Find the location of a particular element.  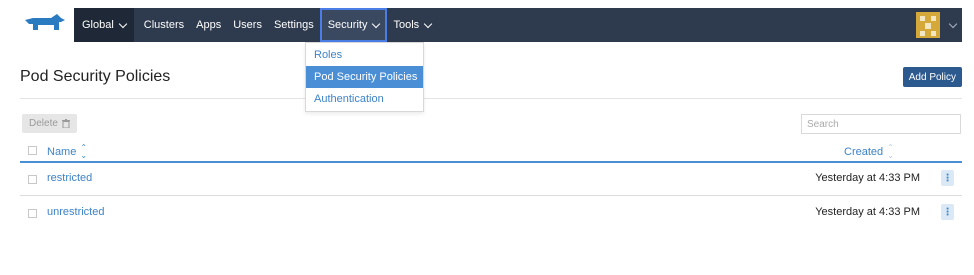

nav-item-clusters: Clusters is located at coordinates (164, 25).